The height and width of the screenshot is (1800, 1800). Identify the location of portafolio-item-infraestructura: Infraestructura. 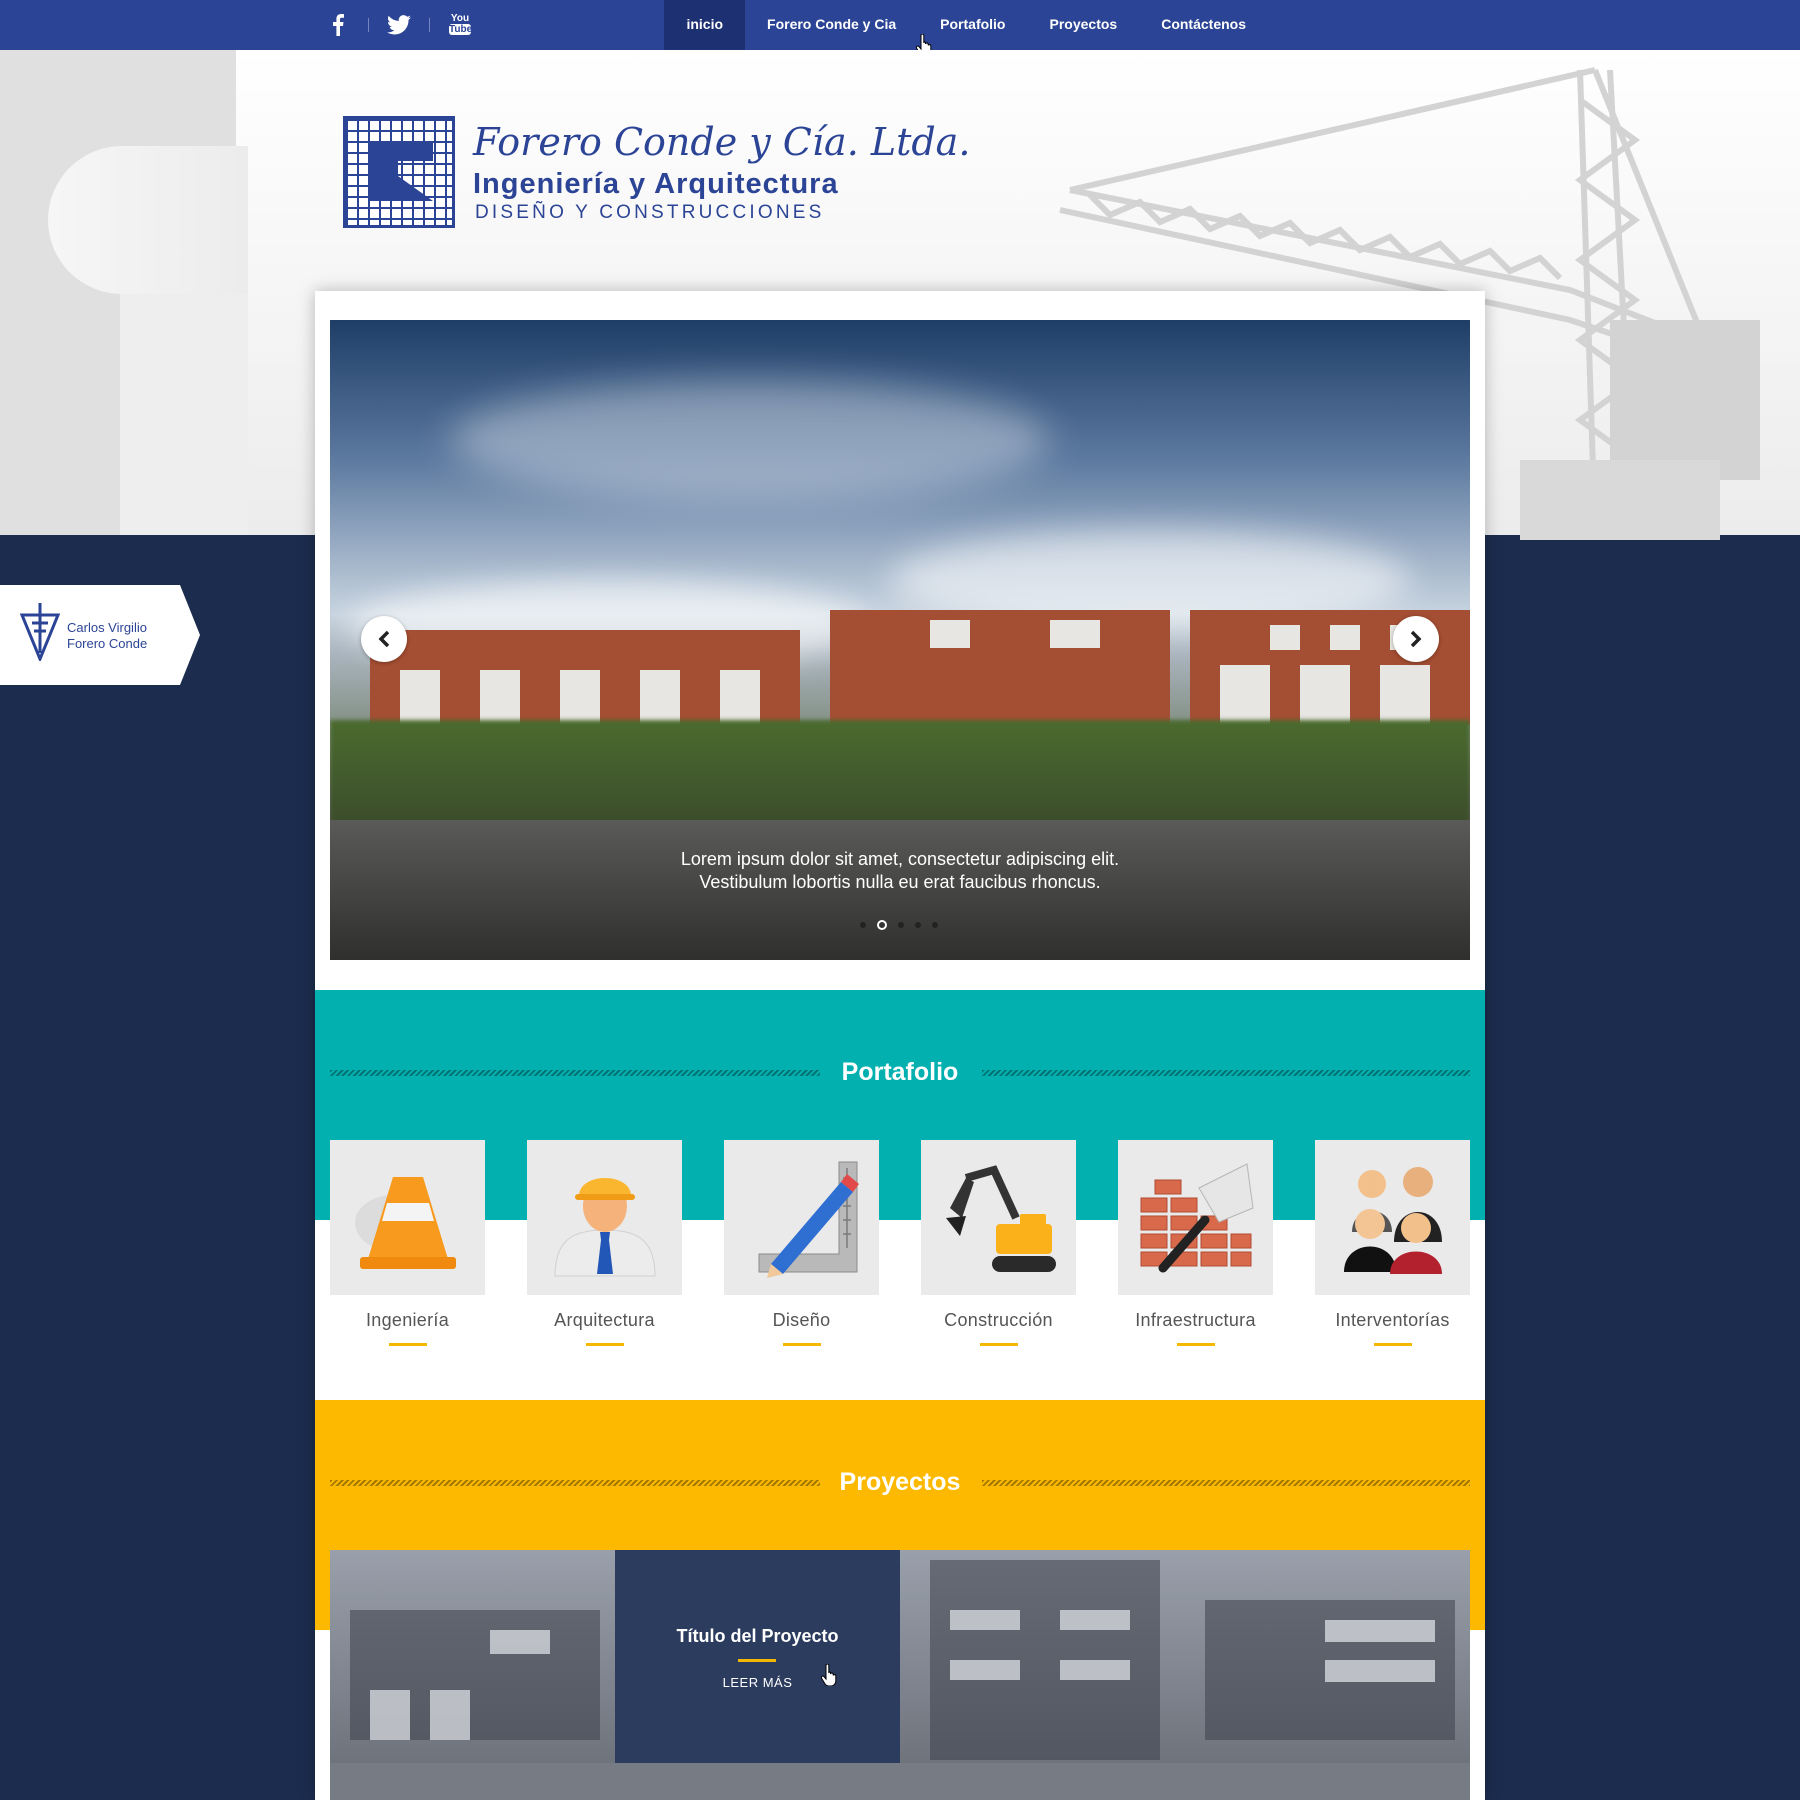
(1195, 1243).